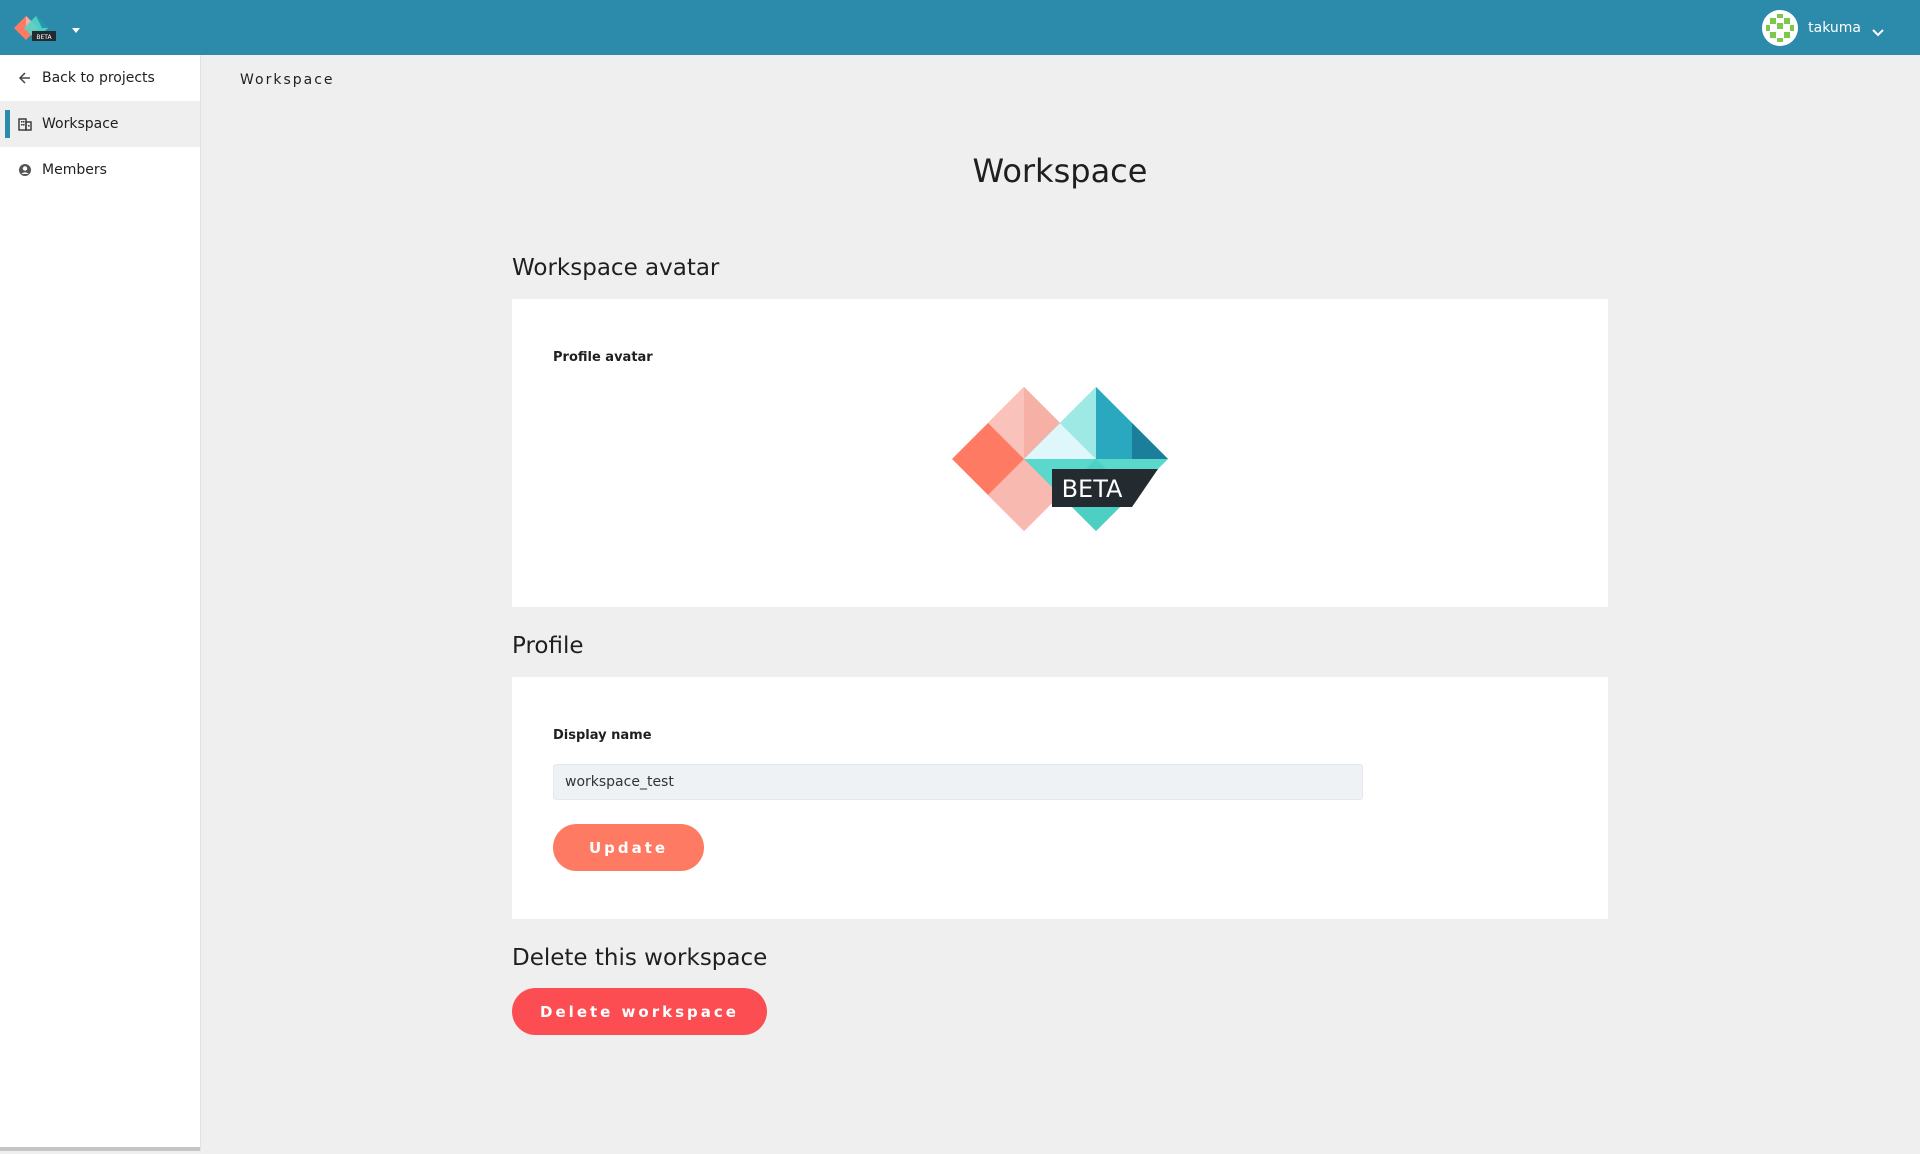 This screenshot has width=1920, height=1154. What do you see at coordinates (640, 958) in the screenshot?
I see `delete-workspace-title: Delete this workspace` at bounding box center [640, 958].